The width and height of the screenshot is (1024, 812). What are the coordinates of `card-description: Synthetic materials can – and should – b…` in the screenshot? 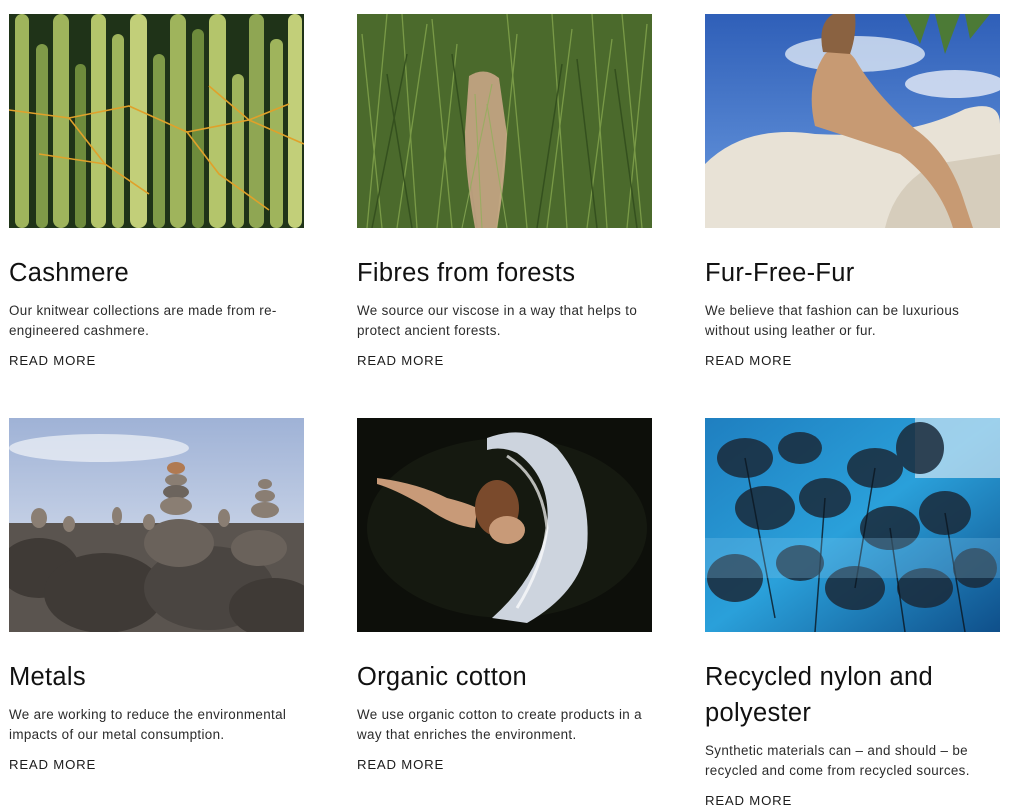 It's located at (837, 760).